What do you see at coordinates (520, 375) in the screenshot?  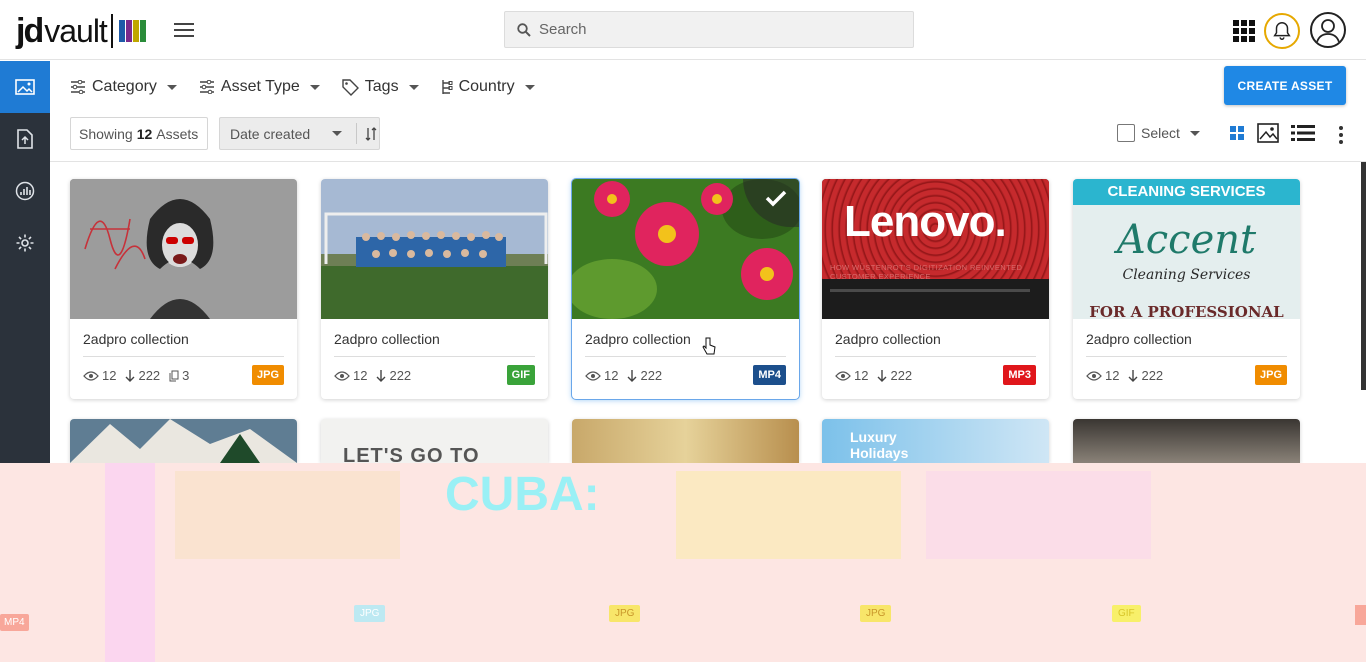 I see `file-type-badge: GIF` at bounding box center [520, 375].